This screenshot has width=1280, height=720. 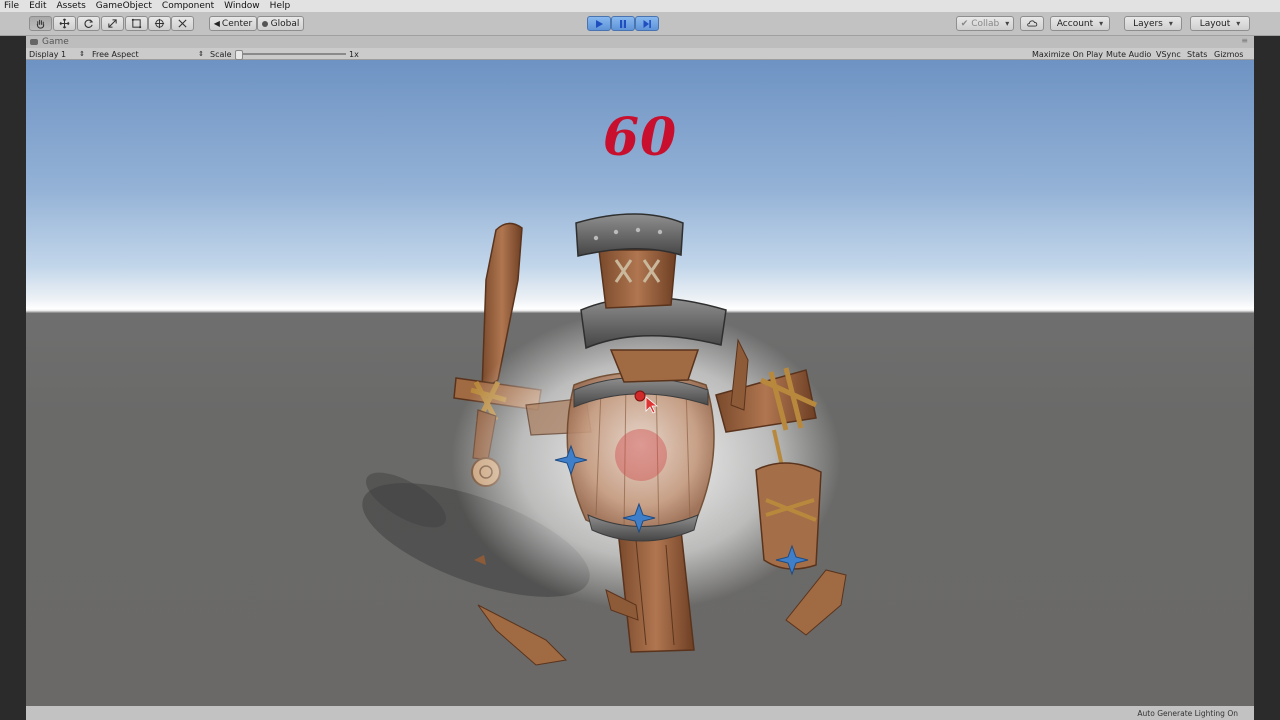 I want to click on game-tab-header: Game ≡, so click(x=640, y=42).